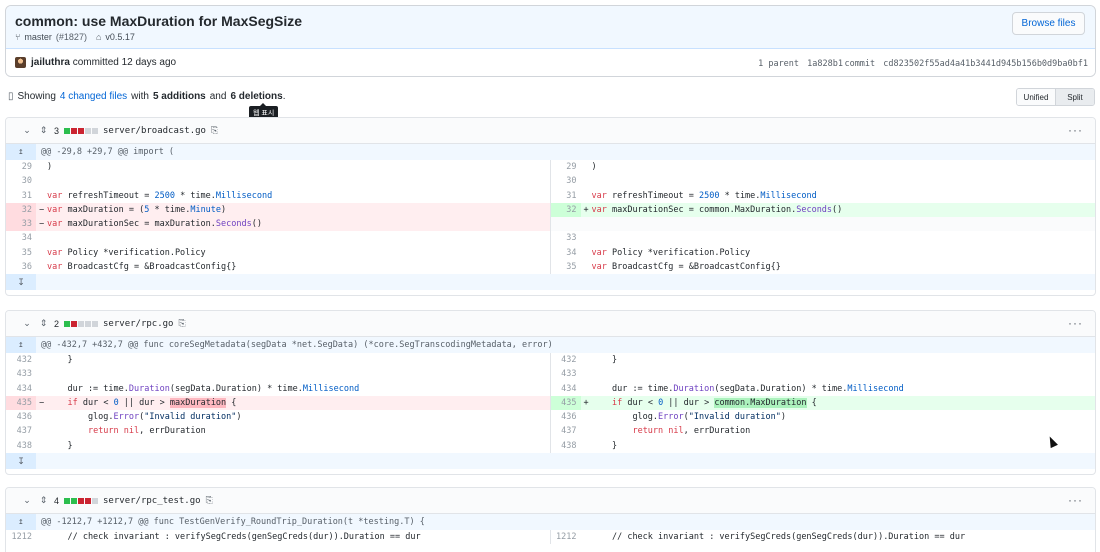  What do you see at coordinates (278, 374) in the screenshot?
I see `diff-left-cell: 433` at bounding box center [278, 374].